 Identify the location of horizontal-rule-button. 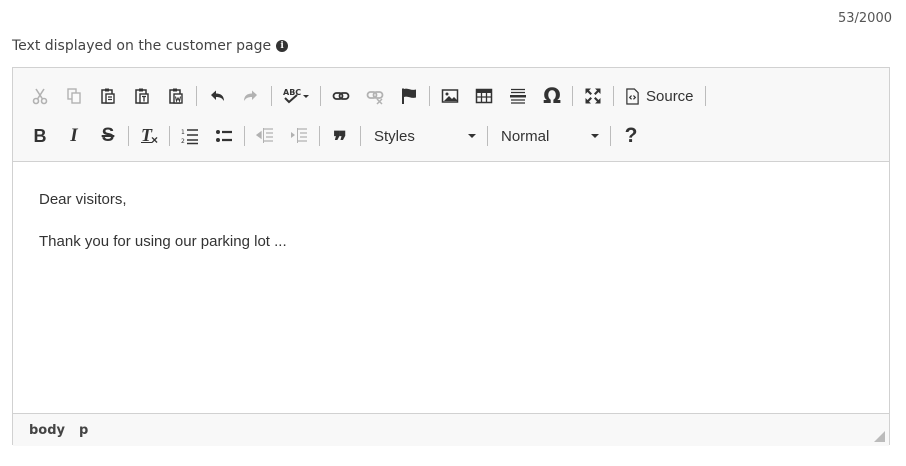
(518, 96).